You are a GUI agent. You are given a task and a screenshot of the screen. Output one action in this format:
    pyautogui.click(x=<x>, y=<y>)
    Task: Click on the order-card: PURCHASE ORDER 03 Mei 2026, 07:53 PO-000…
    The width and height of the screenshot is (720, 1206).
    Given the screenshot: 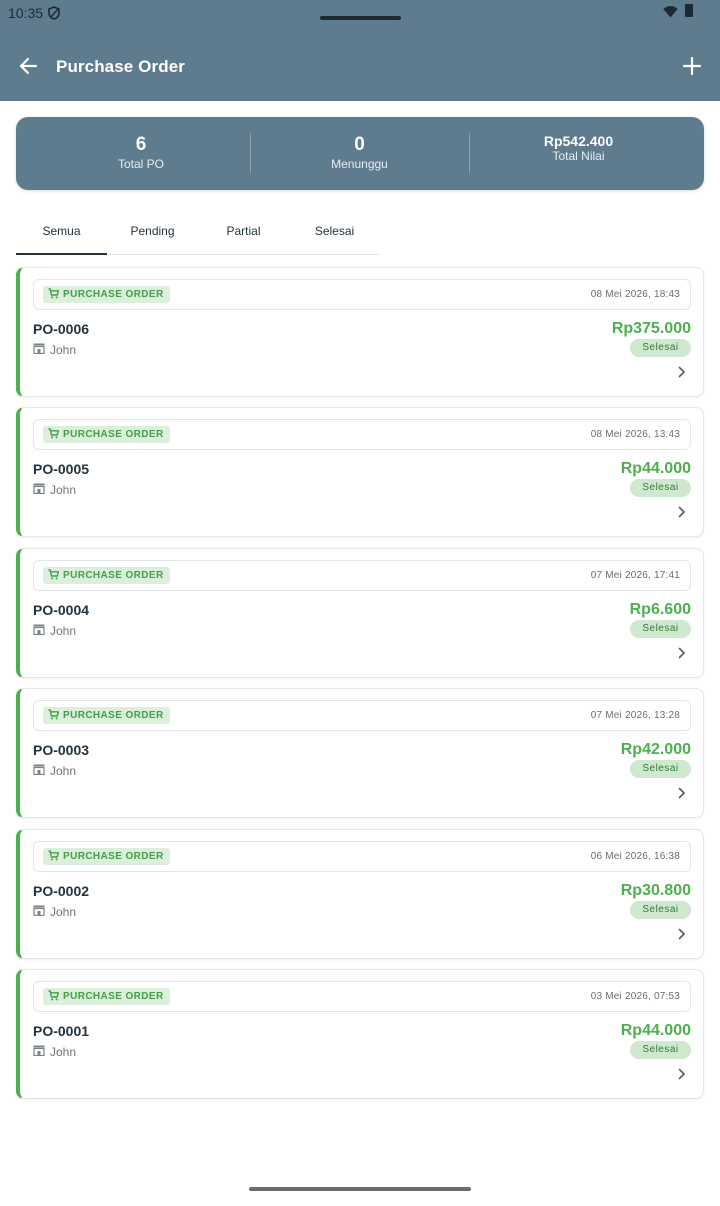 What is the action you would take?
    pyautogui.click(x=360, y=1034)
    